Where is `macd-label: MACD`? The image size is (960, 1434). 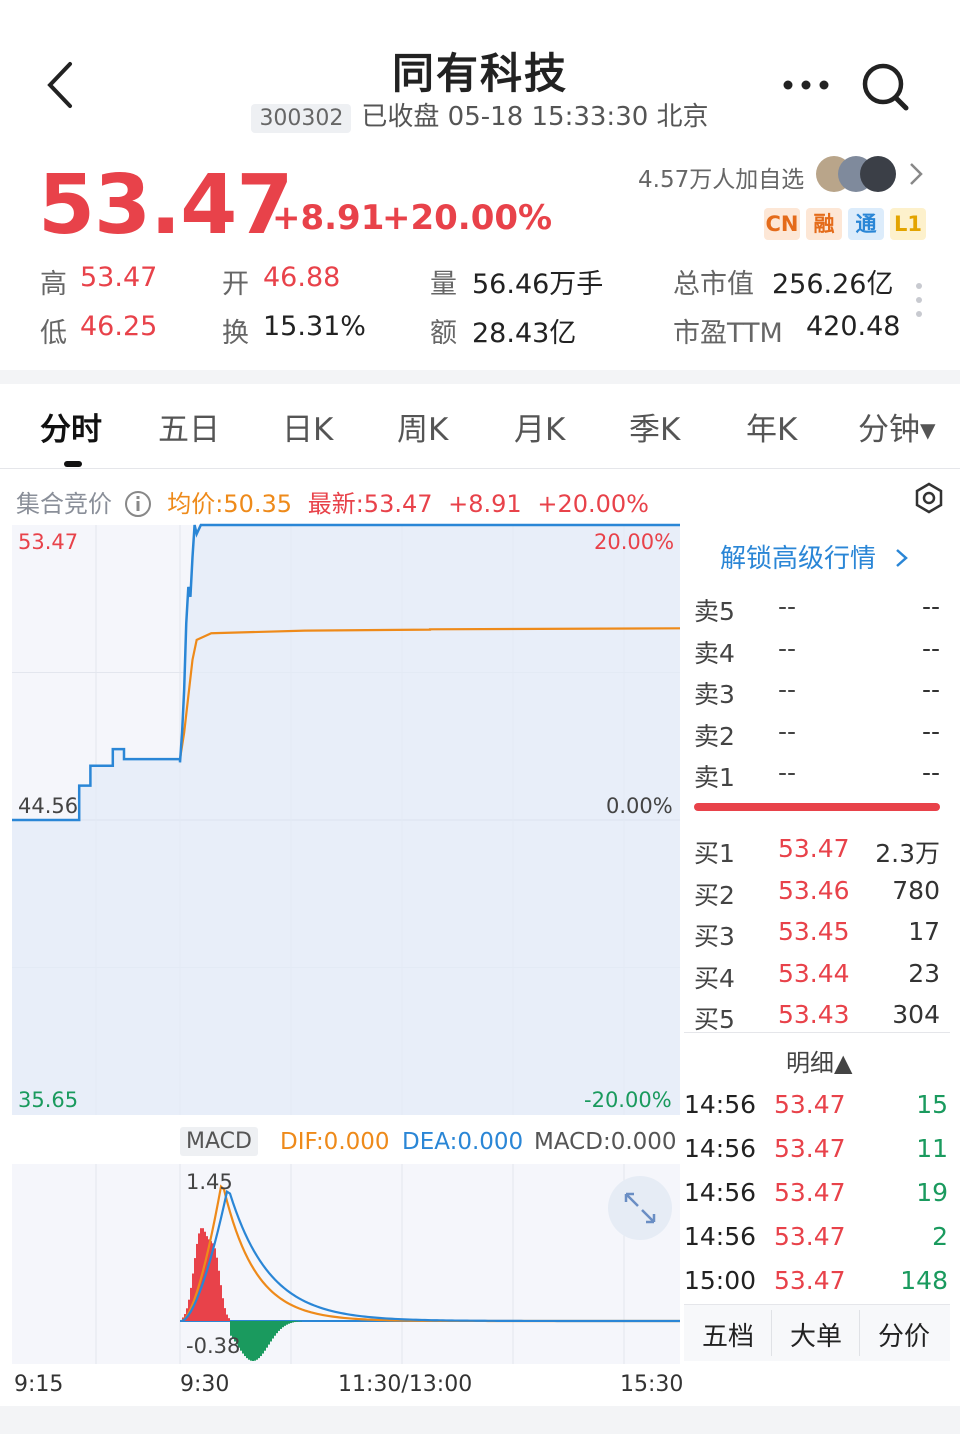 macd-label: MACD is located at coordinates (219, 1141).